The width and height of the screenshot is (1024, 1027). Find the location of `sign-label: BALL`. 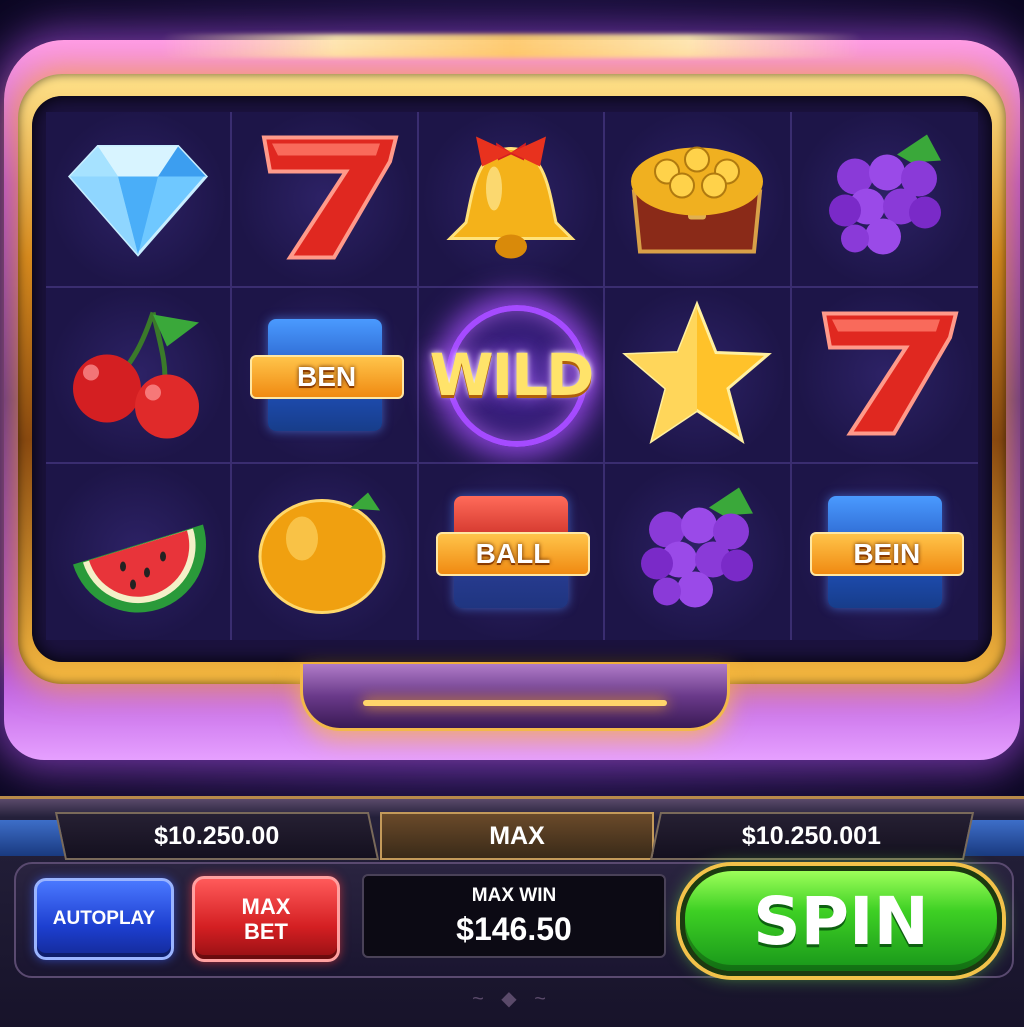

sign-label: BALL is located at coordinates (512, 554).